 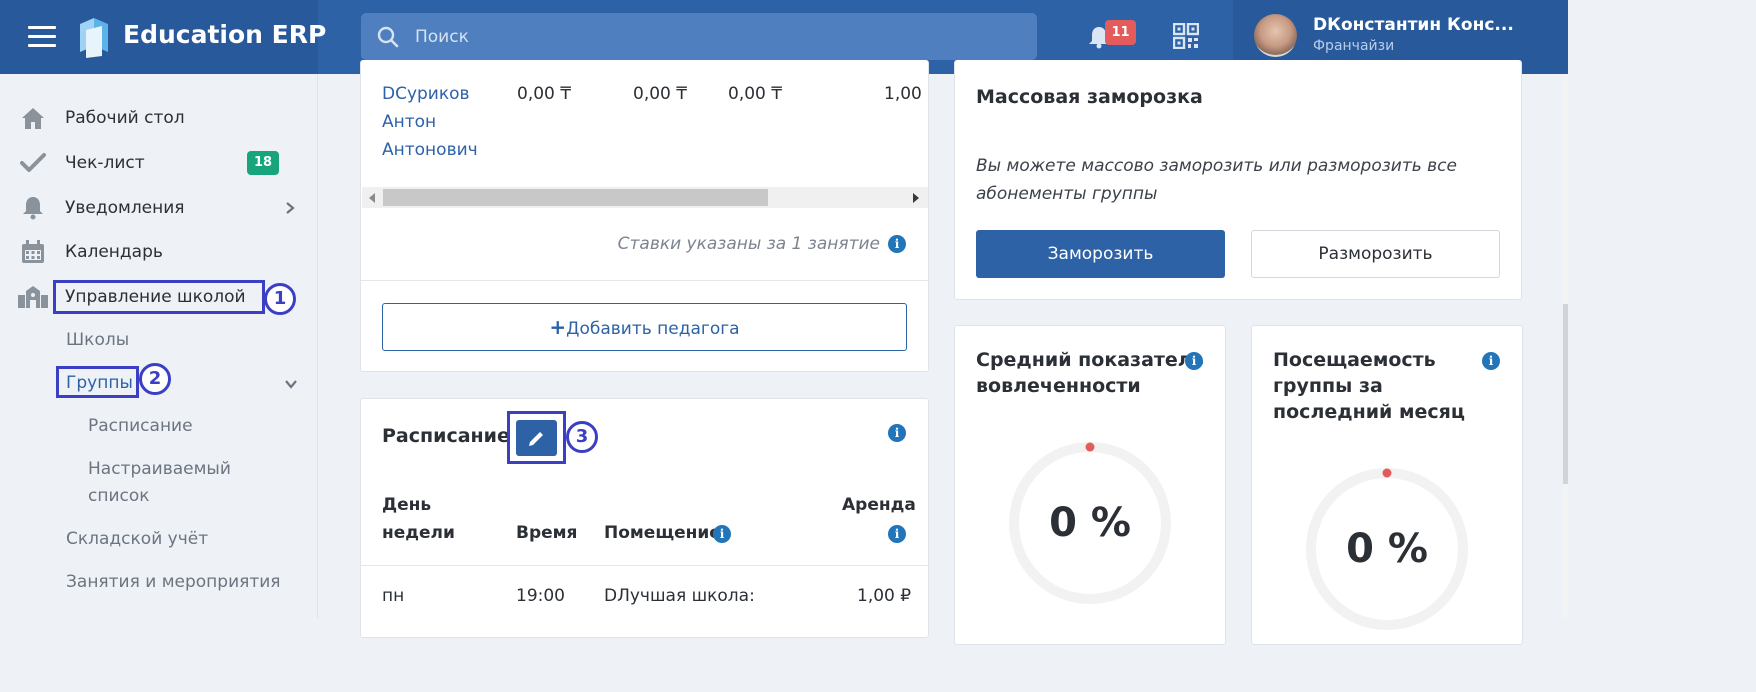 What do you see at coordinates (140, 426) in the screenshot?
I see `sidebar-subitem-schedule: Расписание` at bounding box center [140, 426].